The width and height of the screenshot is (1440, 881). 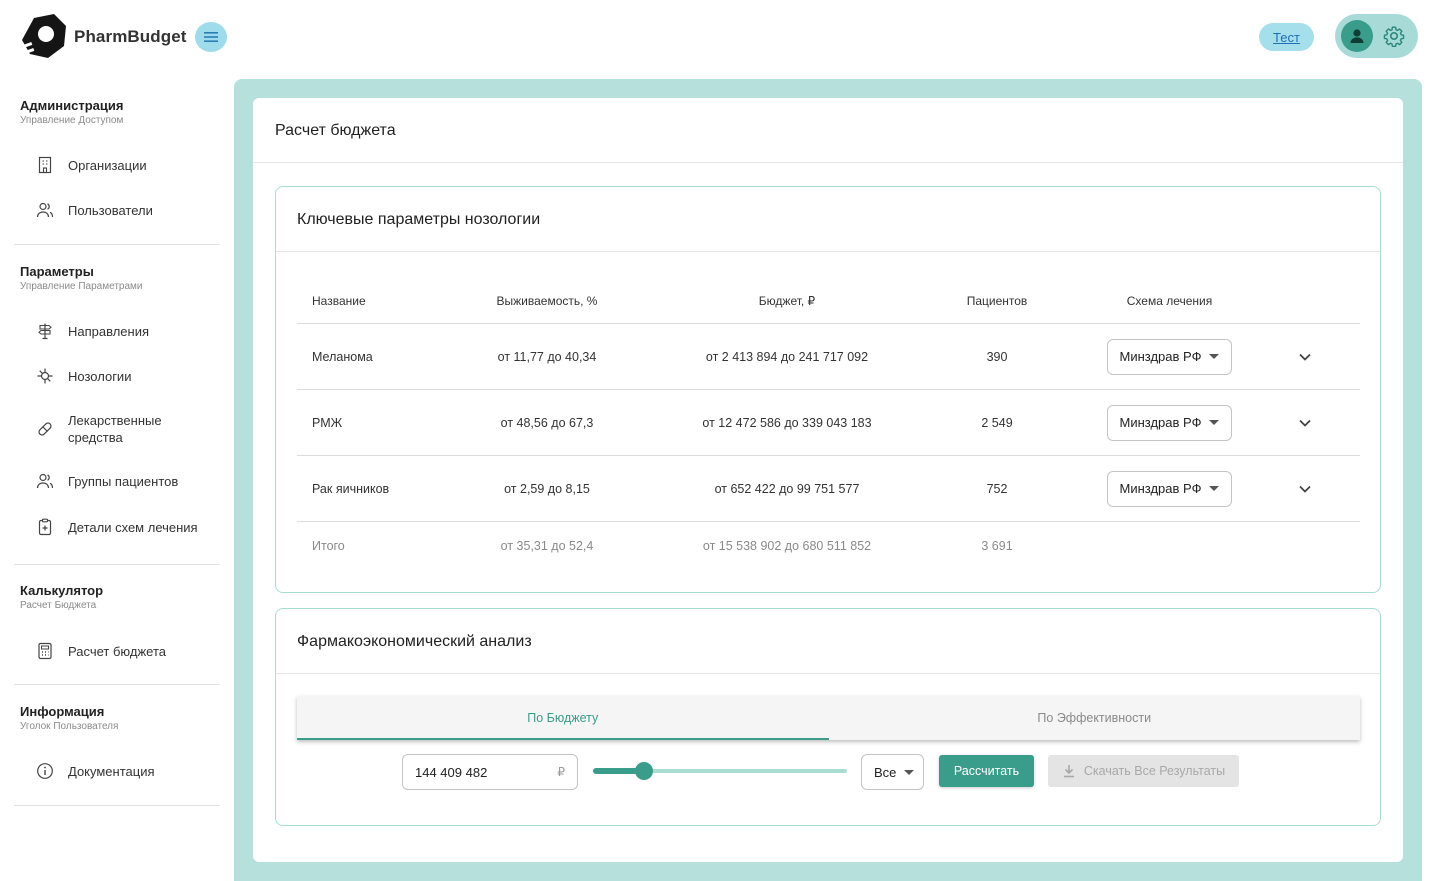 I want to click on settings-gear-icon, so click(x=1394, y=36).